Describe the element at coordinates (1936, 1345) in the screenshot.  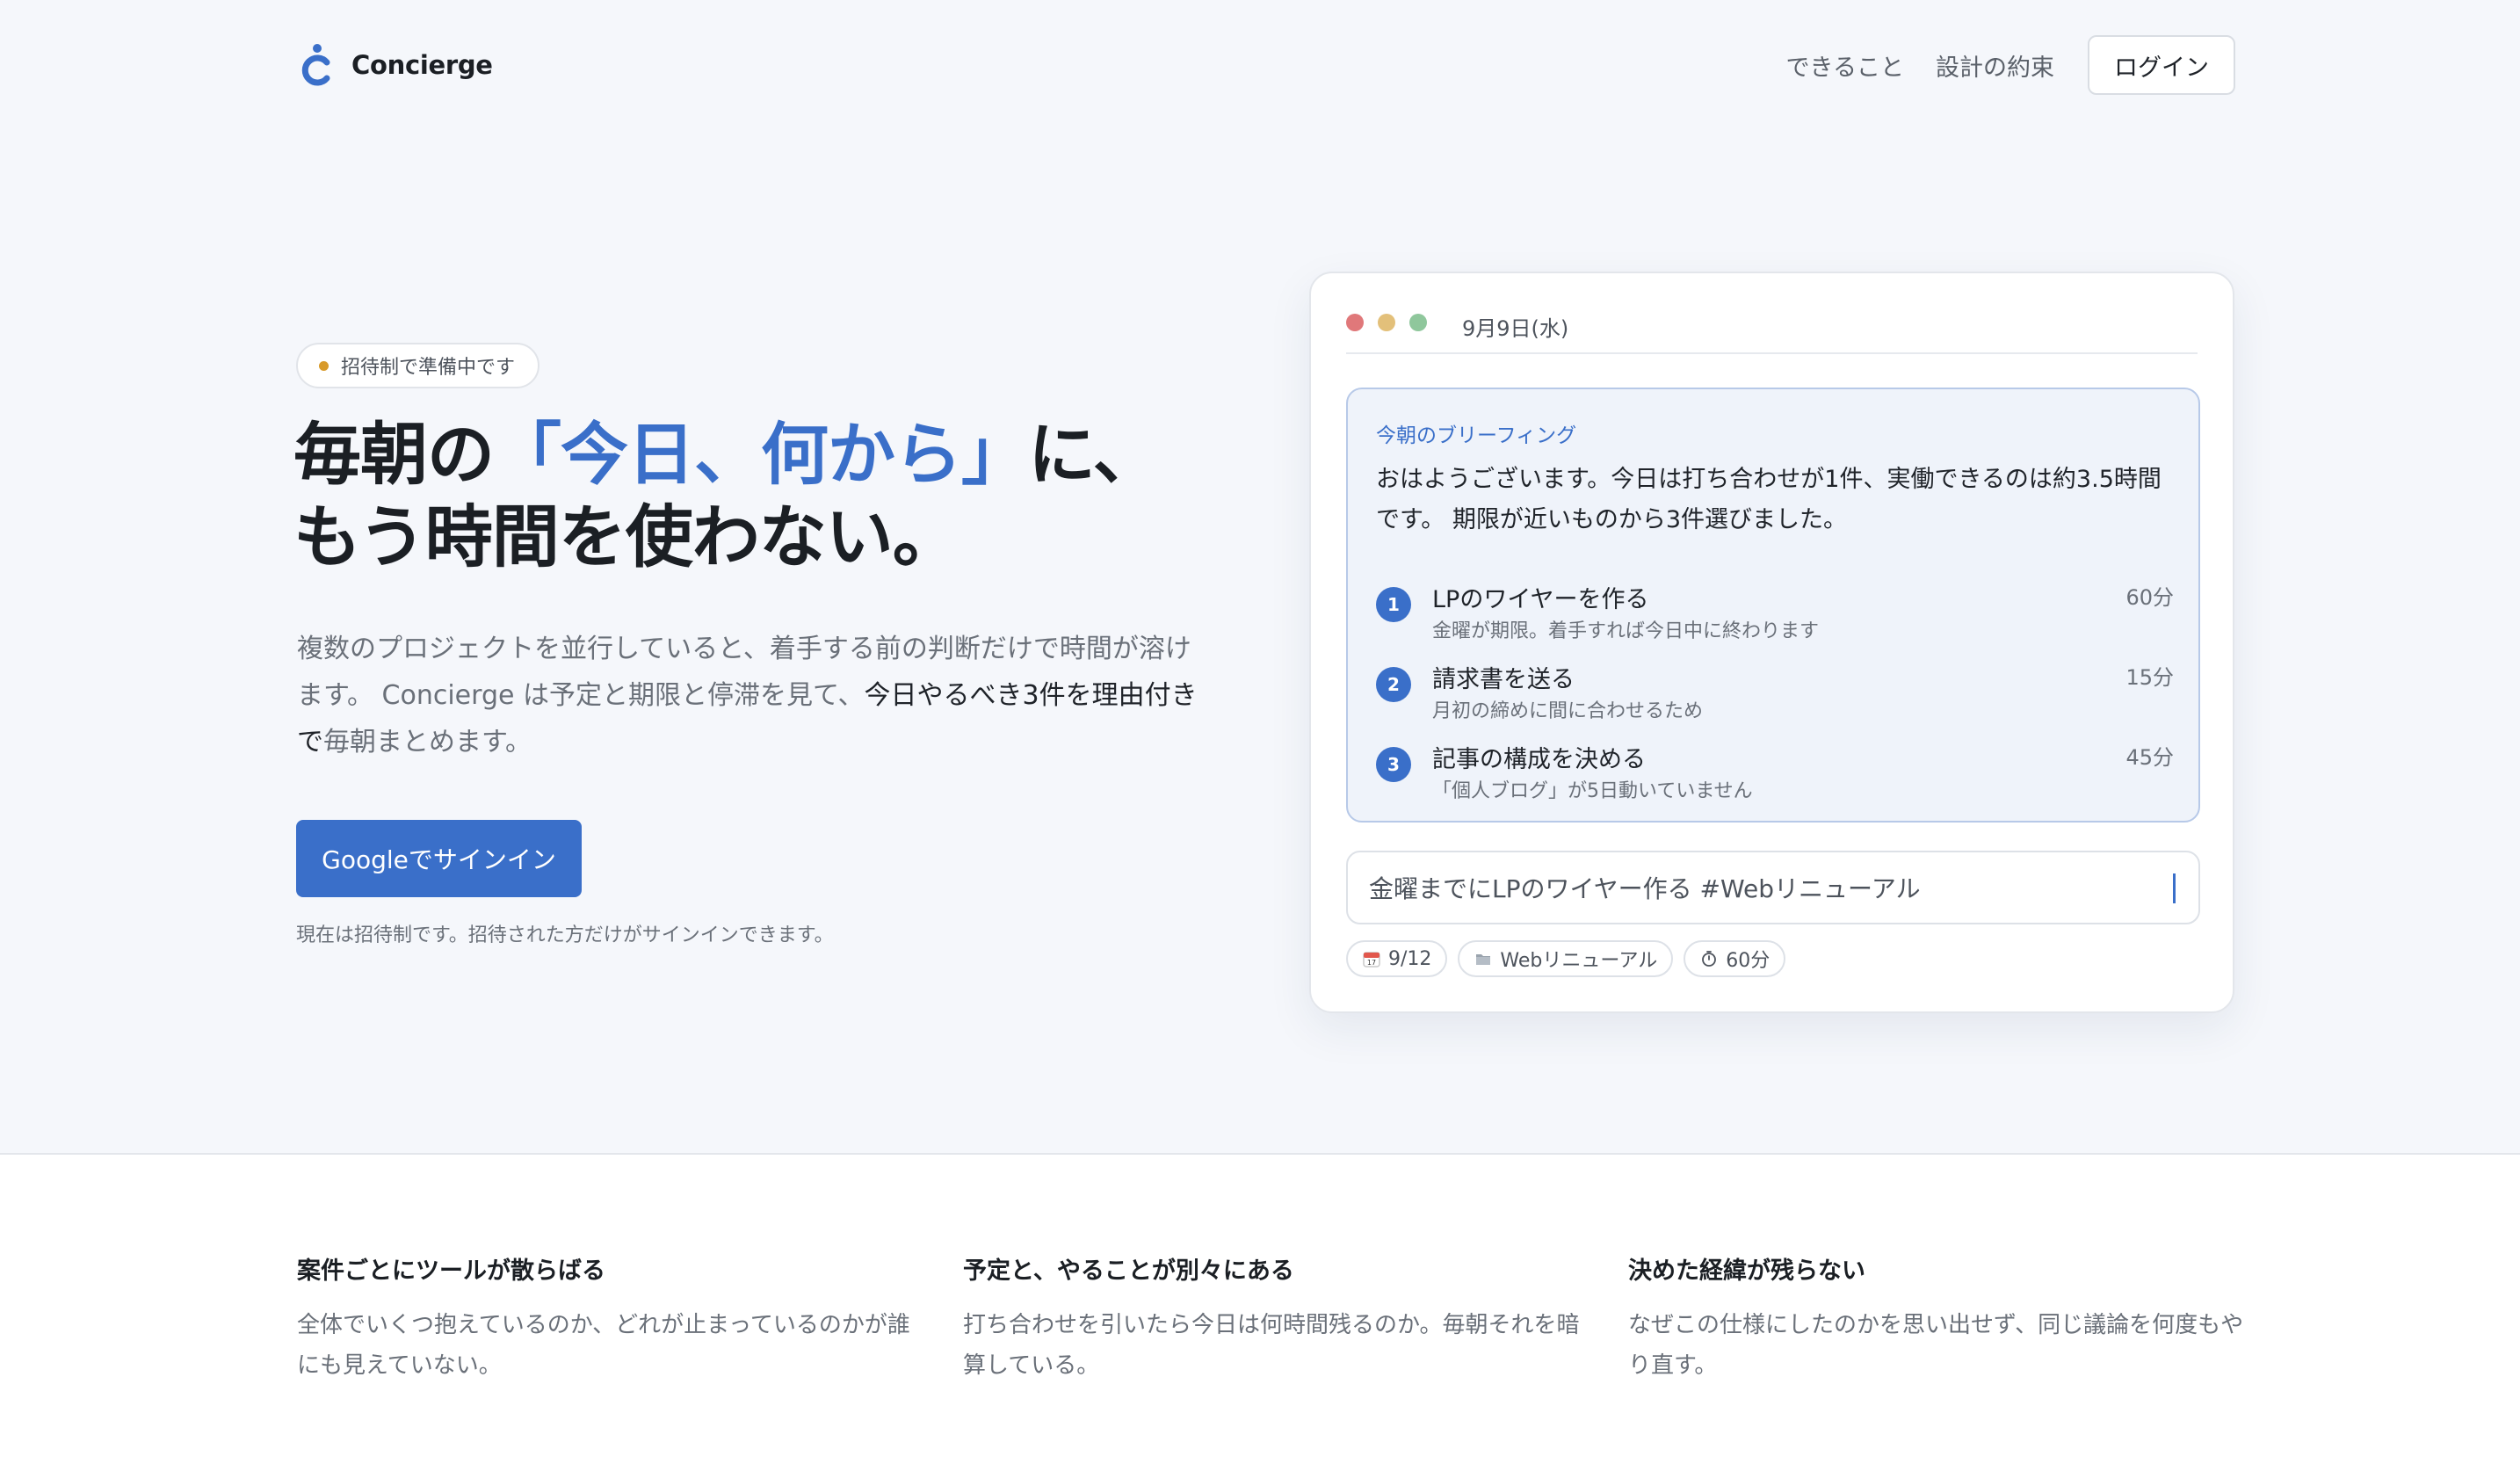
I see `problem-description: なぜこの仕様にしたのかを思い出せず、同じ議論を何度もやり直す。` at that location.